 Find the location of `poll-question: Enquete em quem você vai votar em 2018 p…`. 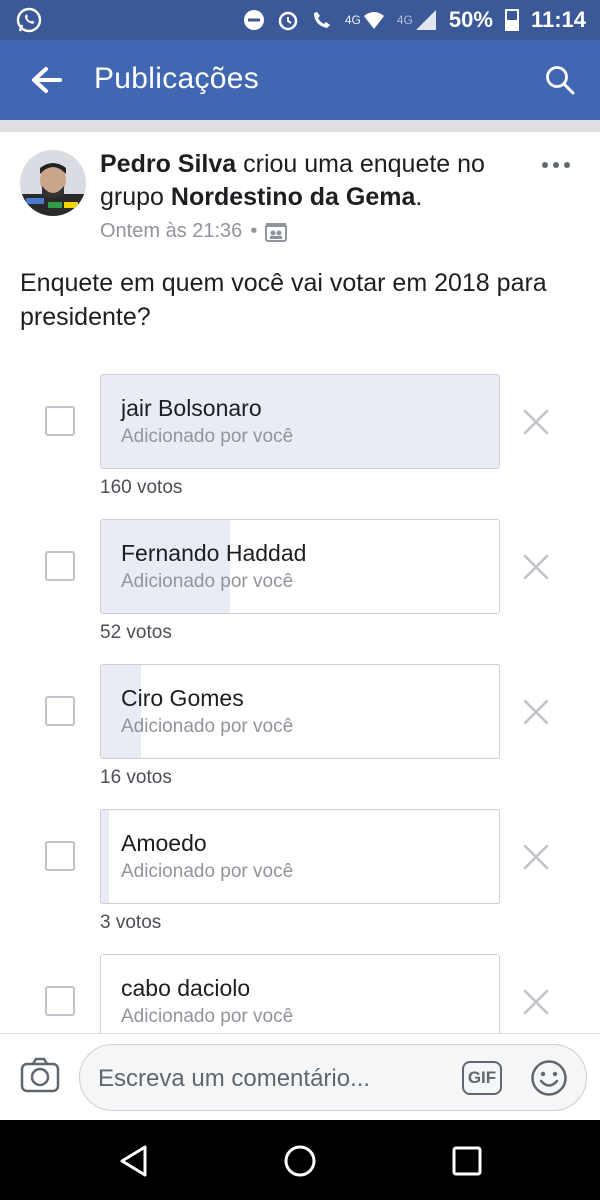

poll-question: Enquete em quem você vai votar em 2018 p… is located at coordinates (283, 300).